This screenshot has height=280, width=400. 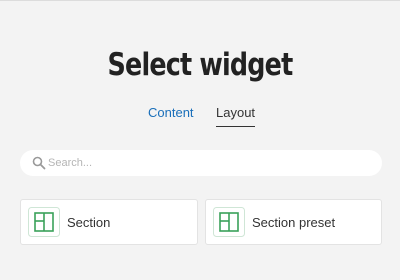 I want to click on search-input, so click(x=208, y=163).